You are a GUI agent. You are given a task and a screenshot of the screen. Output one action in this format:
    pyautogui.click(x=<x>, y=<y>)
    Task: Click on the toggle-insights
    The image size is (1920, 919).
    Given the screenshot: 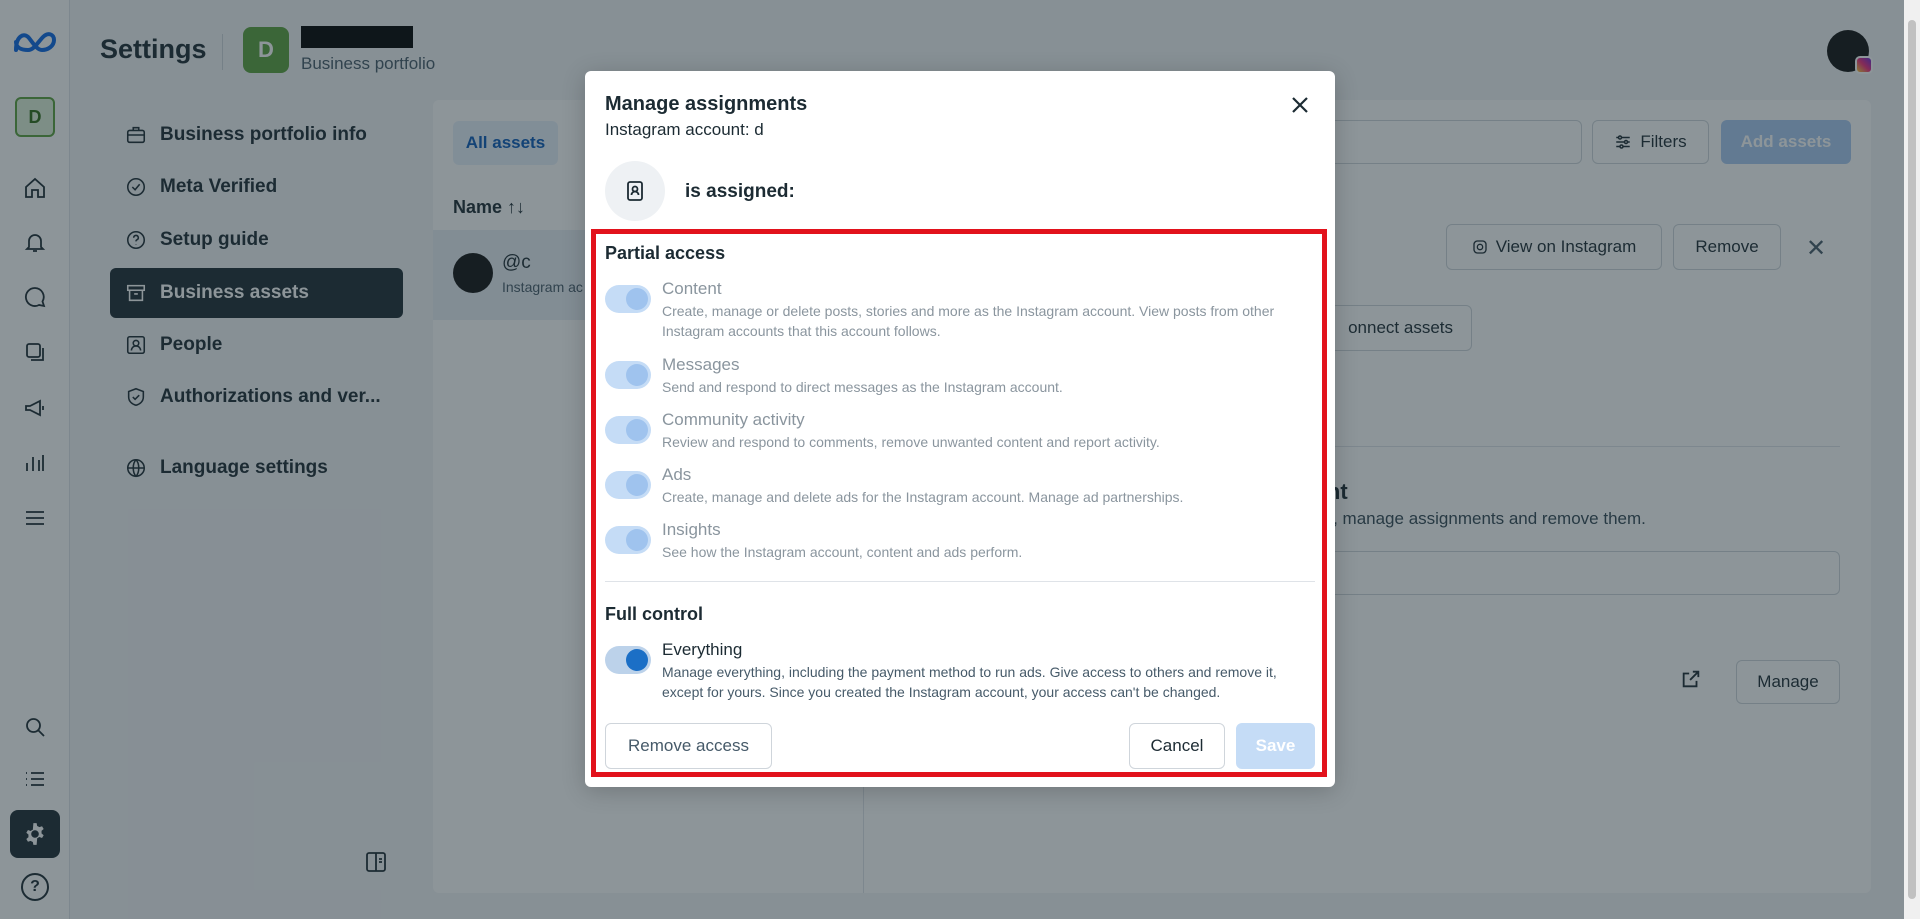 What is the action you would take?
    pyautogui.click(x=628, y=540)
    